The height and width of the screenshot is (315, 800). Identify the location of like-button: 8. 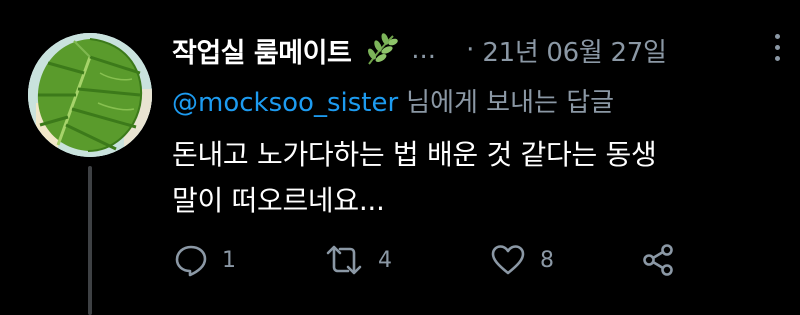
(522, 260).